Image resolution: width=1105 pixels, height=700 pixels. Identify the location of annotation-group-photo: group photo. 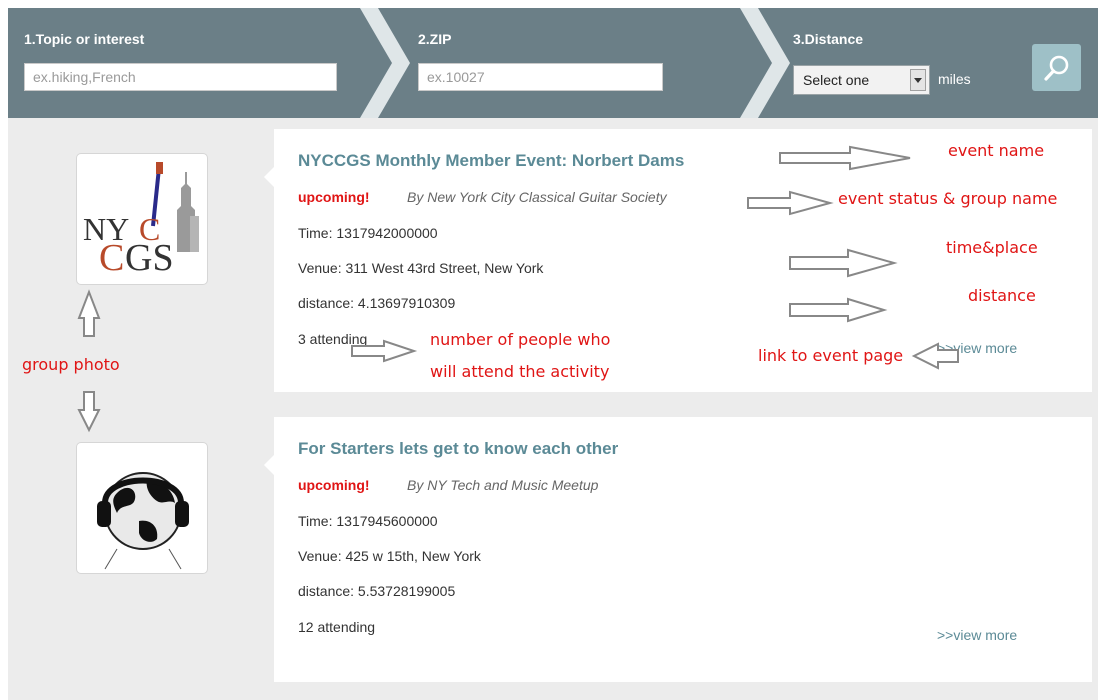
(71, 364).